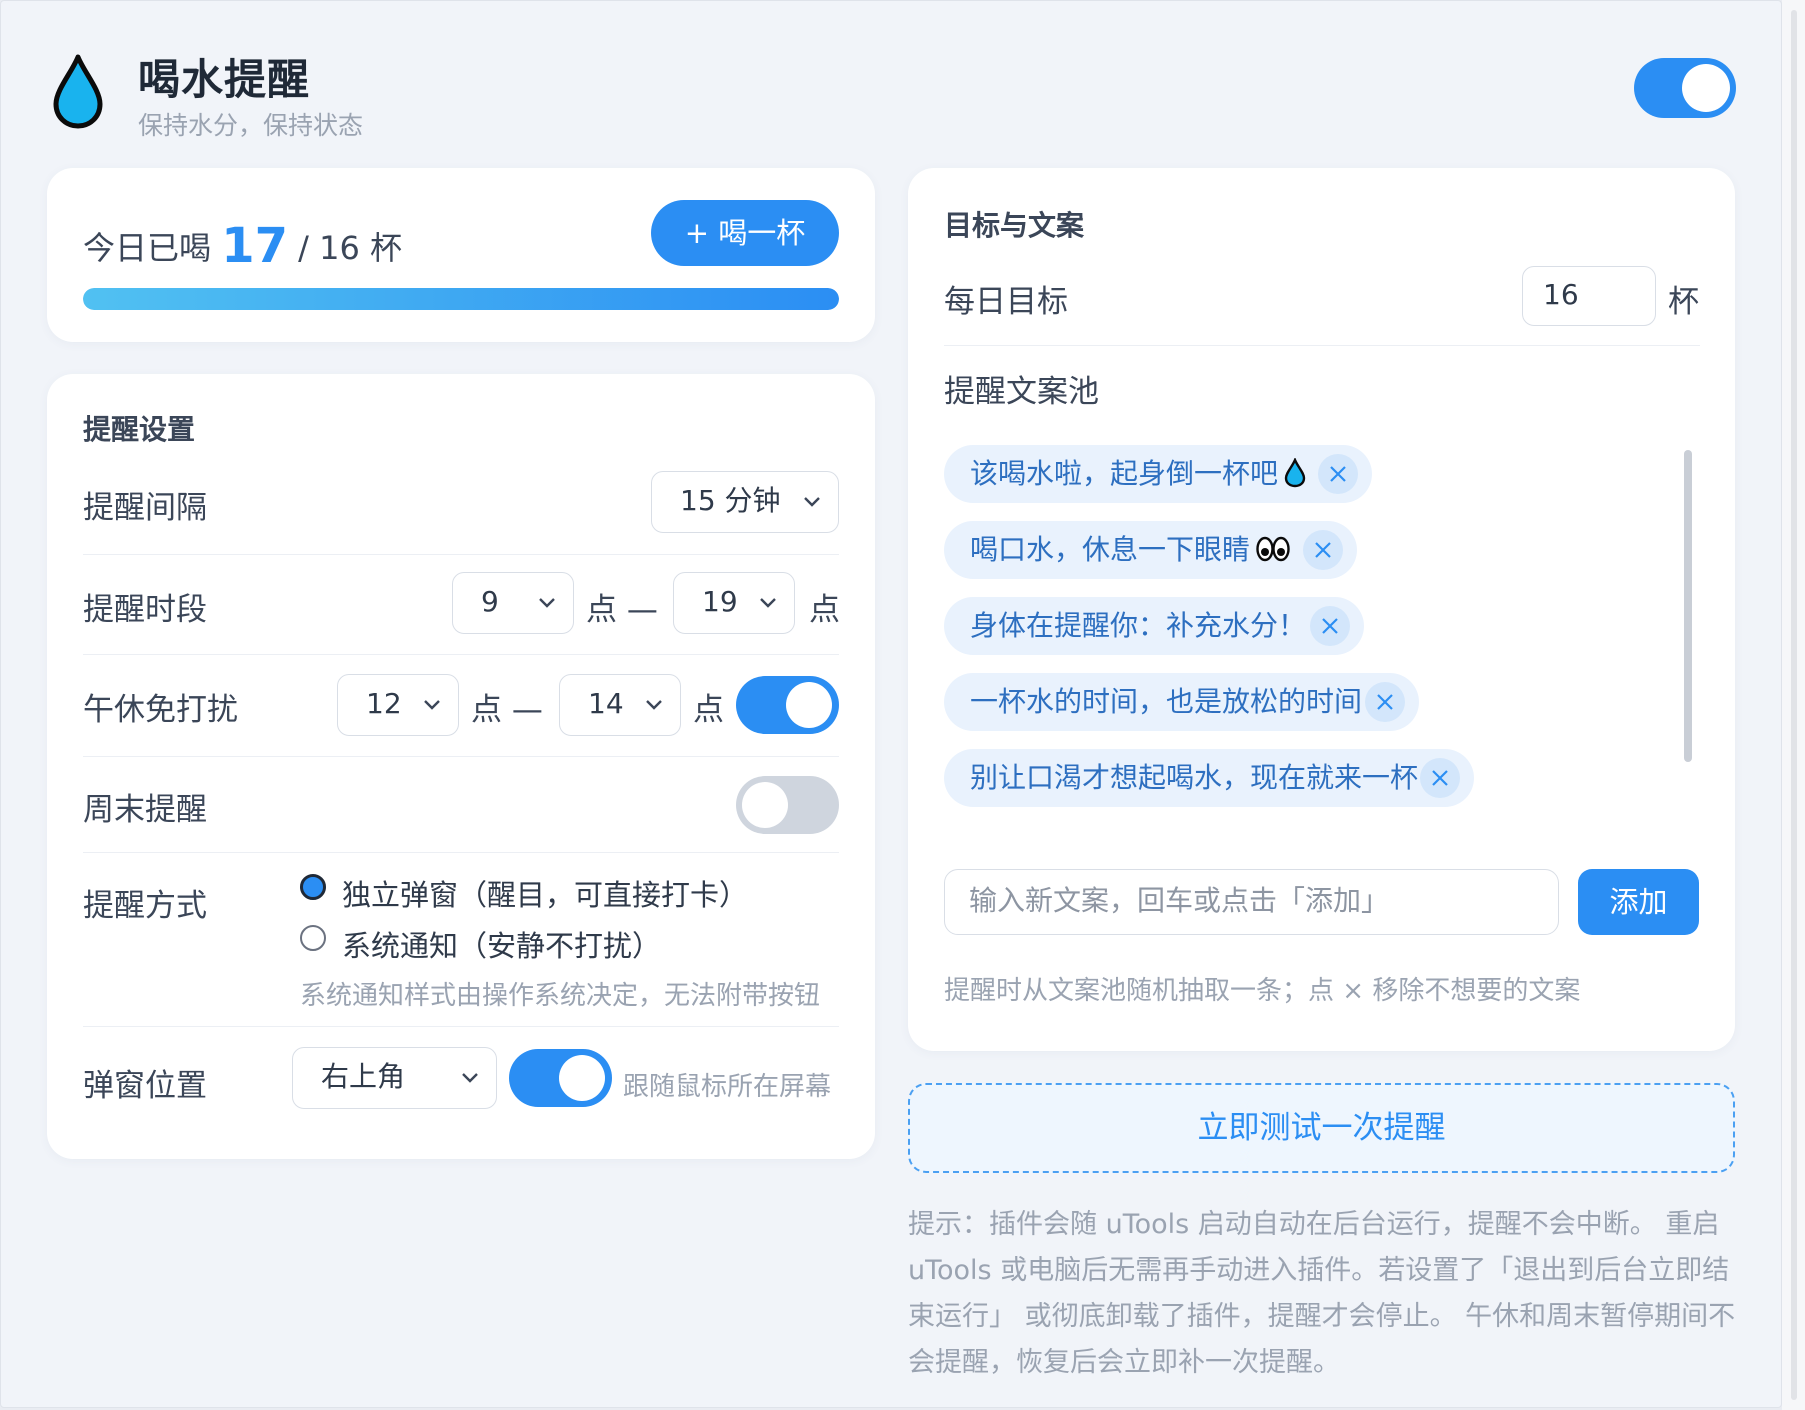 Image resolution: width=1805 pixels, height=1410 pixels. I want to click on pool-item: 喝口水，休息一下眼睛, so click(1150, 550).